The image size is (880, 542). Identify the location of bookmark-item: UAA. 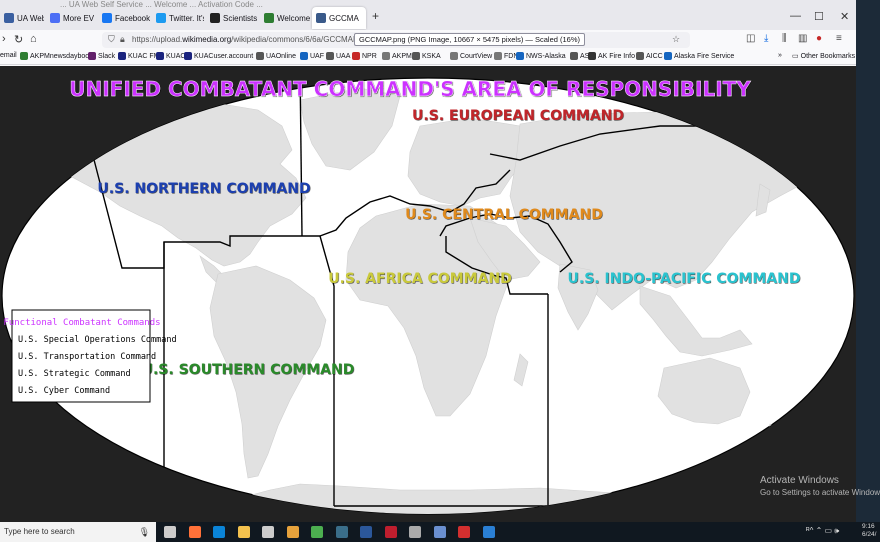
(338, 56).